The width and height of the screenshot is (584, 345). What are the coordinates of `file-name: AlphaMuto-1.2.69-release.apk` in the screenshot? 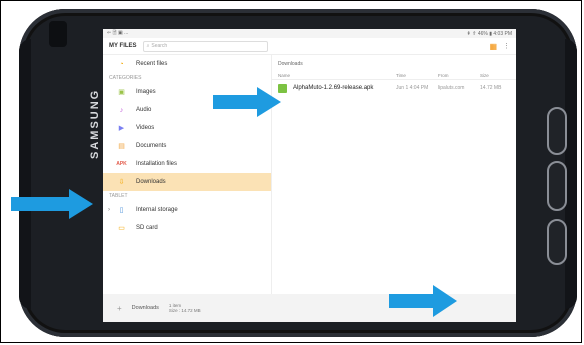 It's located at (333, 88).